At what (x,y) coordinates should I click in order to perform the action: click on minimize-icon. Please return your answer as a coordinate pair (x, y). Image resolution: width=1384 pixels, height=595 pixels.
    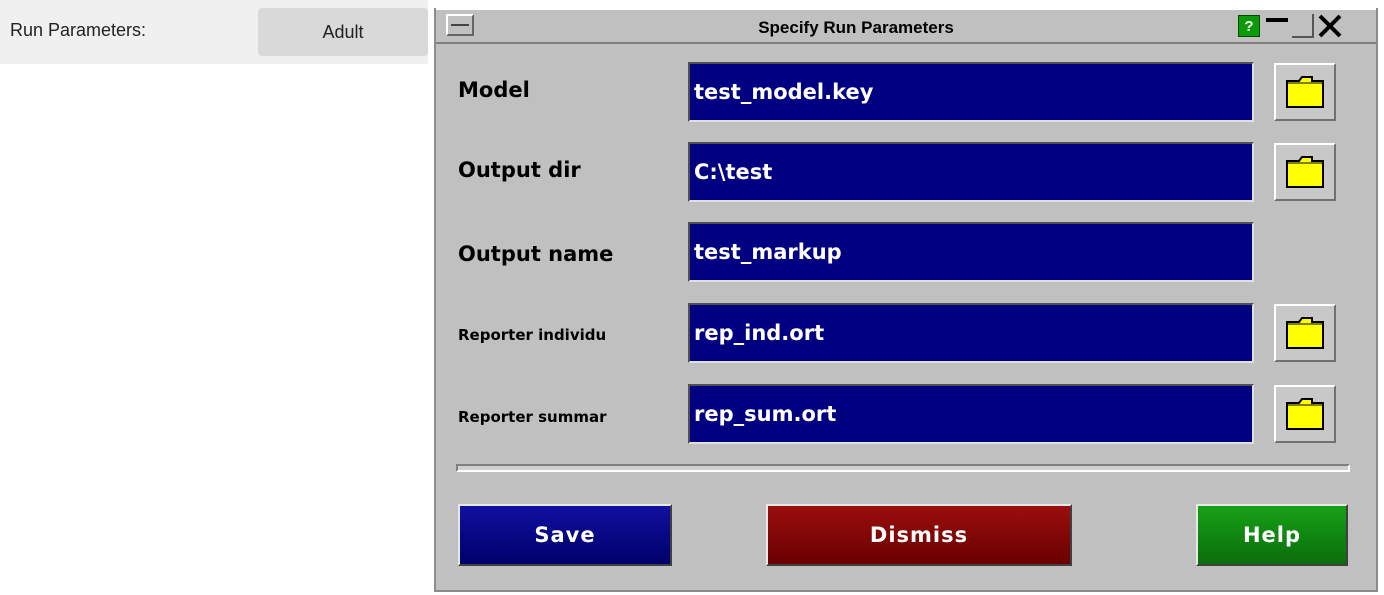
    Looking at the image, I should click on (1277, 26).